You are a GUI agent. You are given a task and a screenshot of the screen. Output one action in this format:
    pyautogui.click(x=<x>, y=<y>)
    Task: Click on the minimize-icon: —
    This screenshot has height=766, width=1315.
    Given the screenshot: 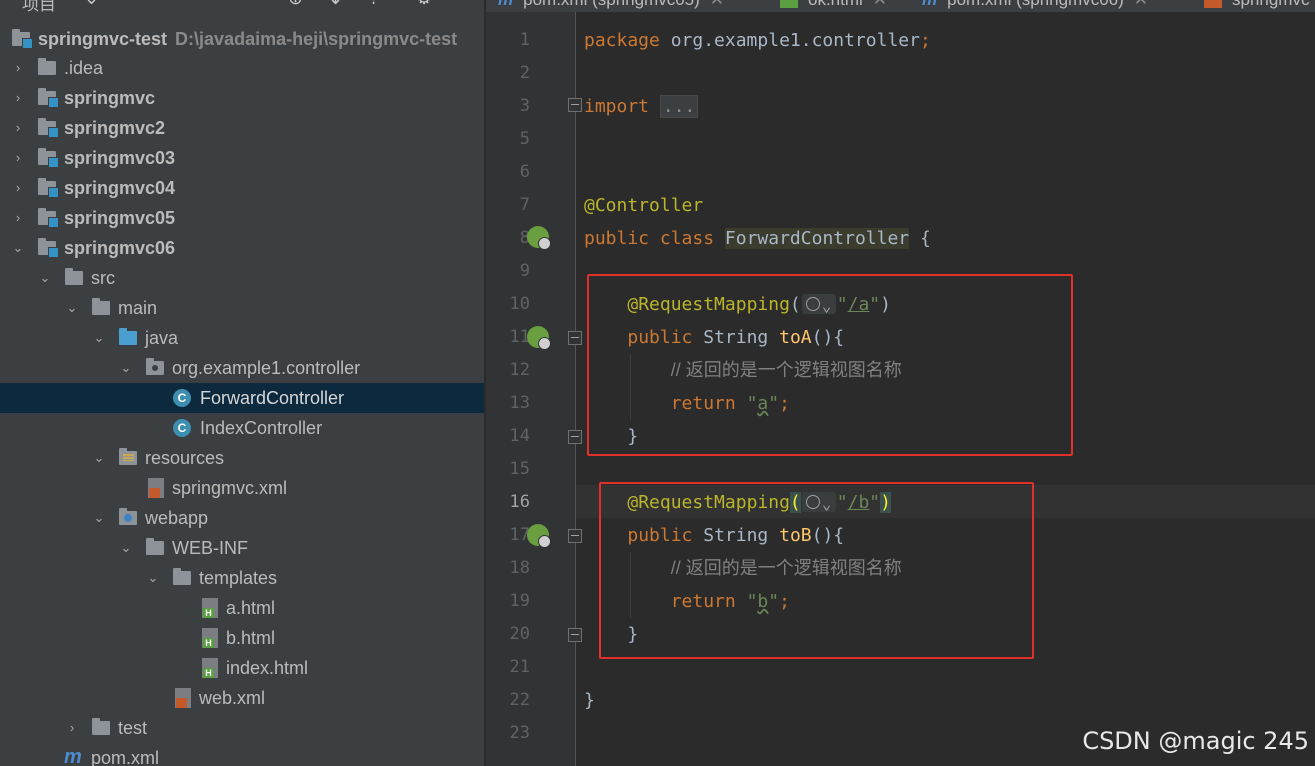 What is the action you would take?
    pyautogui.click(x=465, y=4)
    